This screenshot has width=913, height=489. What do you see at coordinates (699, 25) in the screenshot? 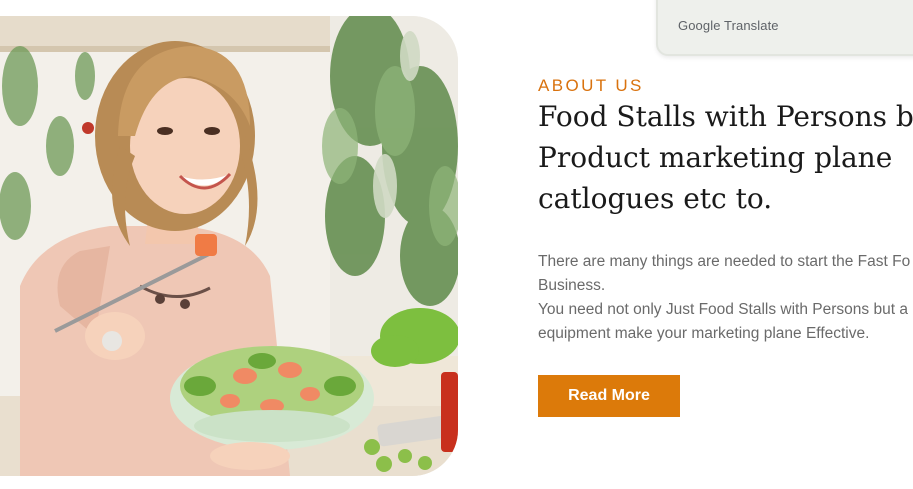
I see `google-brand: Google` at bounding box center [699, 25].